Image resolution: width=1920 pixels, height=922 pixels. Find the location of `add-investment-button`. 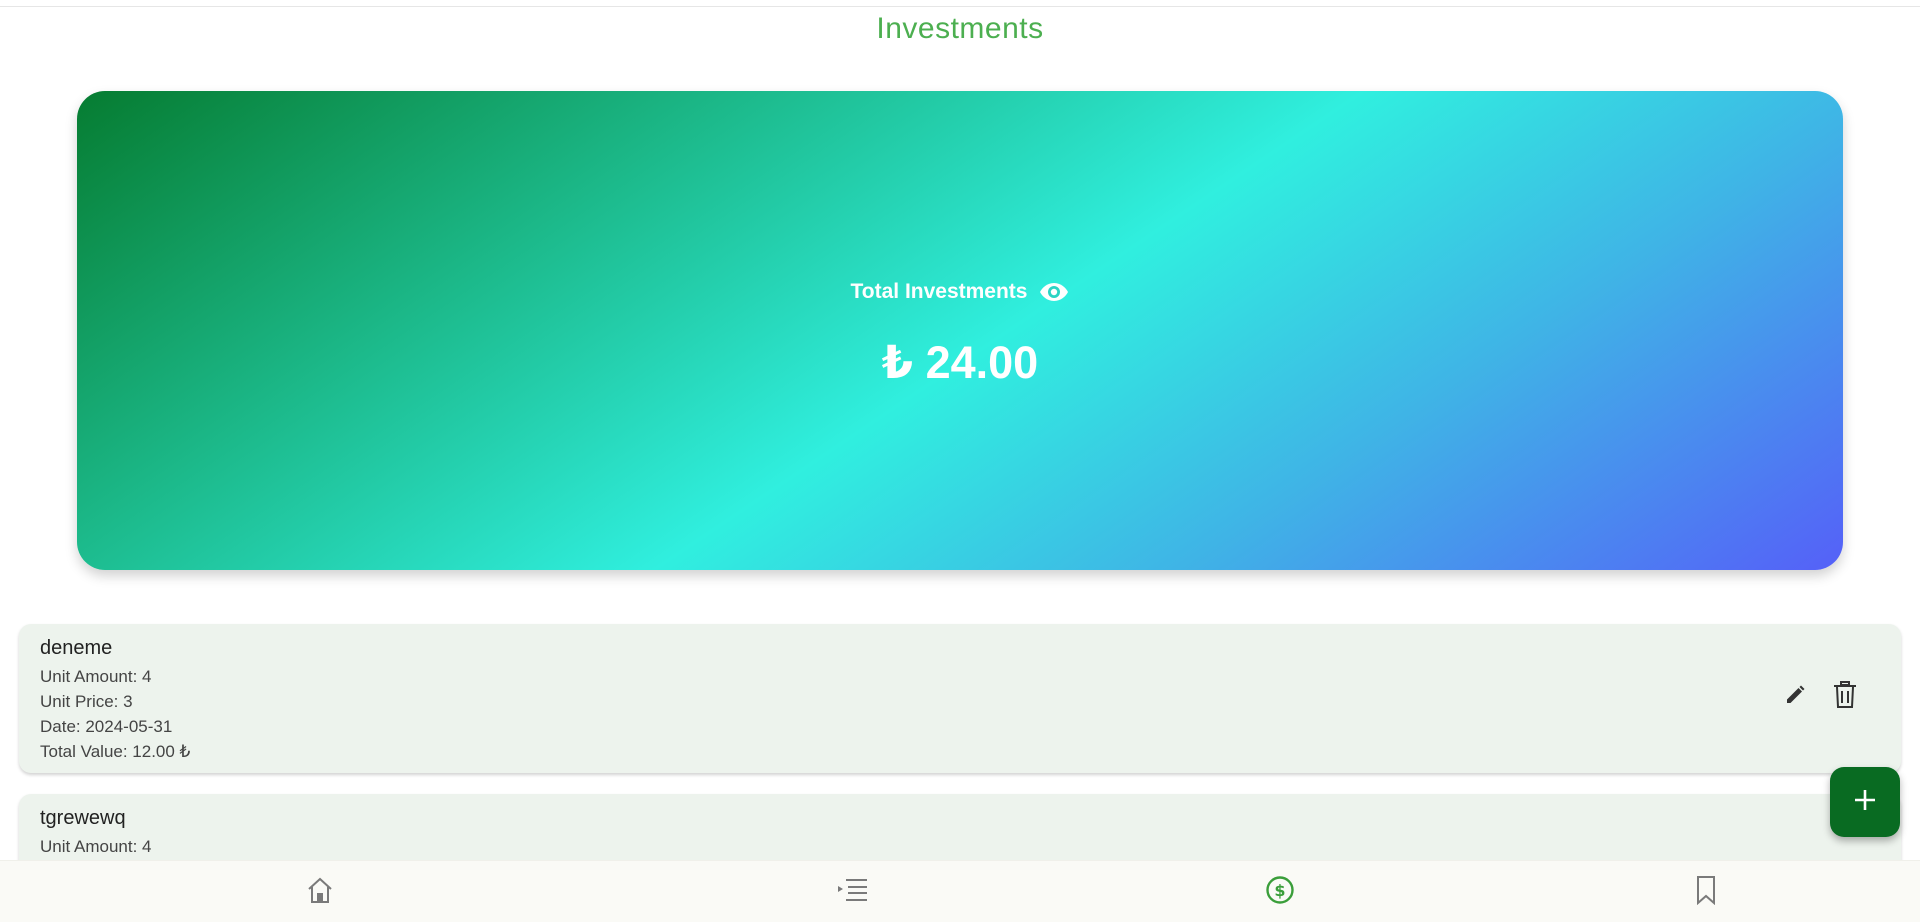

add-investment-button is located at coordinates (1865, 802).